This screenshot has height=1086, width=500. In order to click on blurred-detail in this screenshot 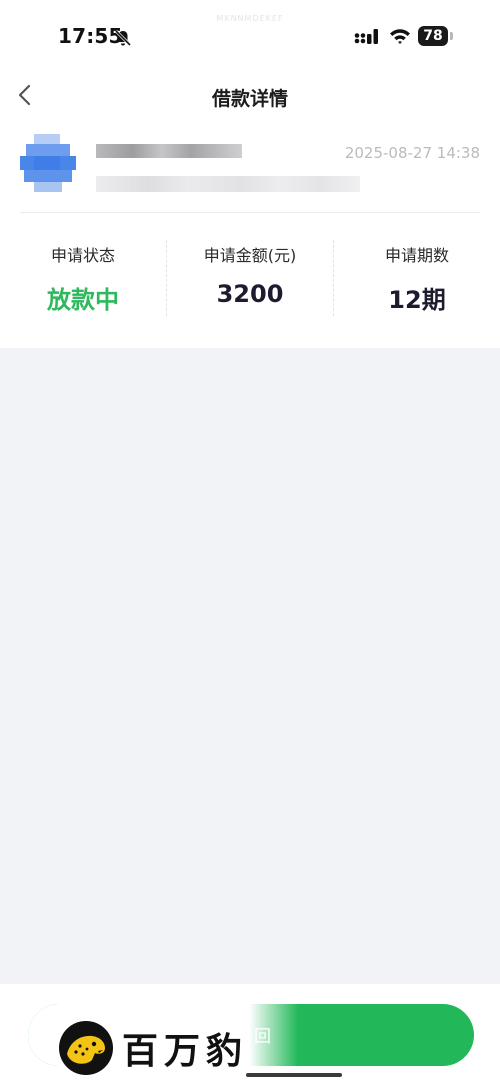, I will do `click(228, 184)`.